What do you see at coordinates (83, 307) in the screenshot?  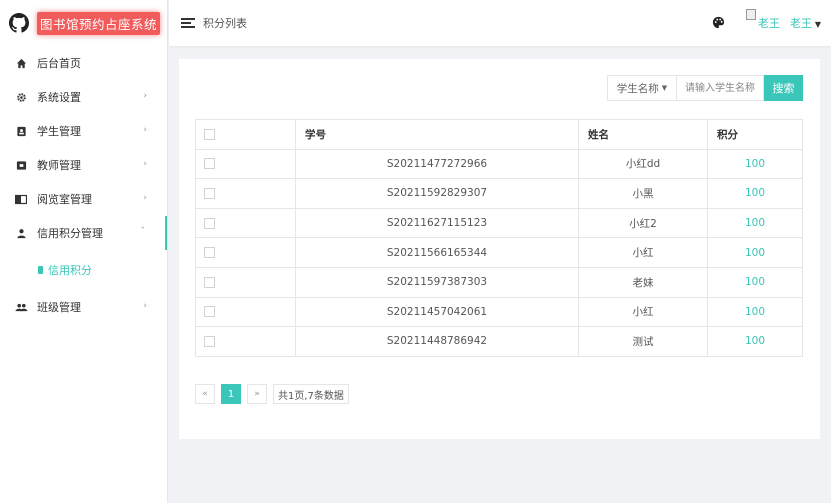 I see `sidebar-item-classes: 班级管理 ›` at bounding box center [83, 307].